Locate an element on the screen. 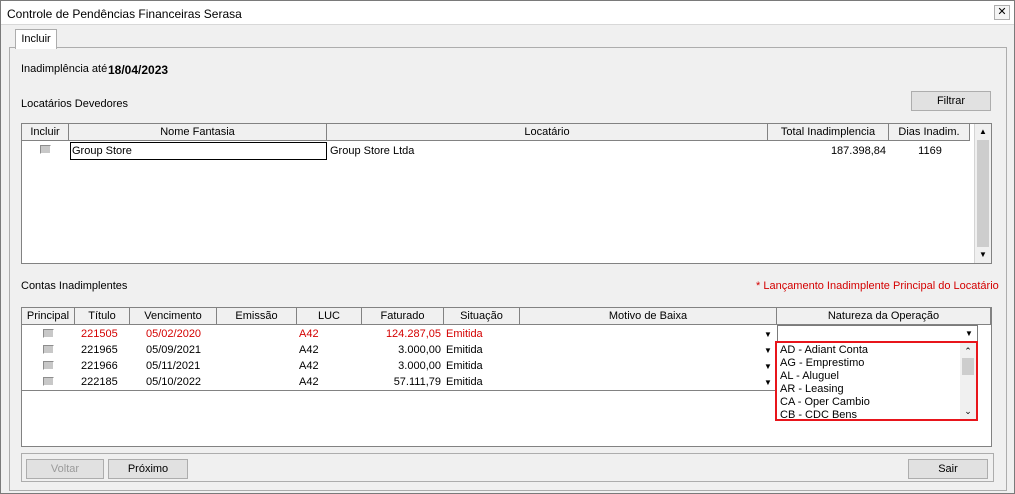 The width and height of the screenshot is (1015, 494). cell-faturado: 57.111,79 is located at coordinates (403, 382).